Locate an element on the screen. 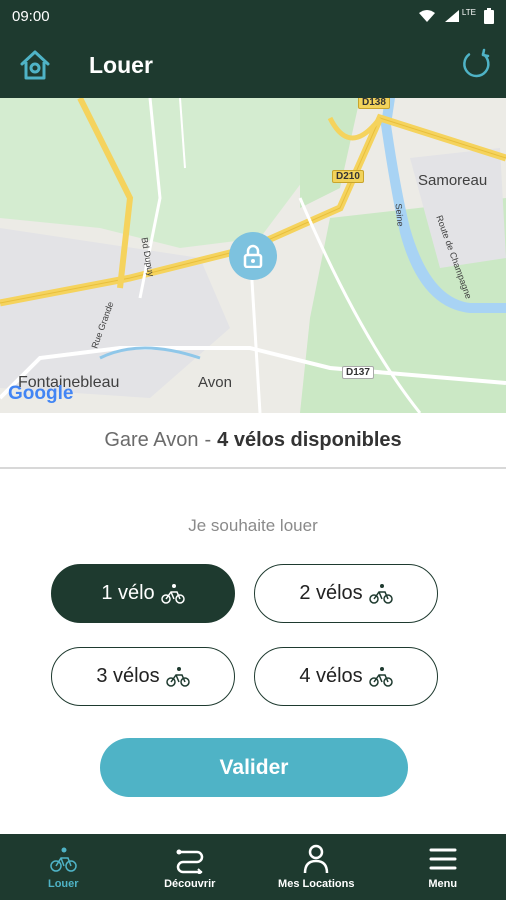  home-icon is located at coordinates (35, 65).